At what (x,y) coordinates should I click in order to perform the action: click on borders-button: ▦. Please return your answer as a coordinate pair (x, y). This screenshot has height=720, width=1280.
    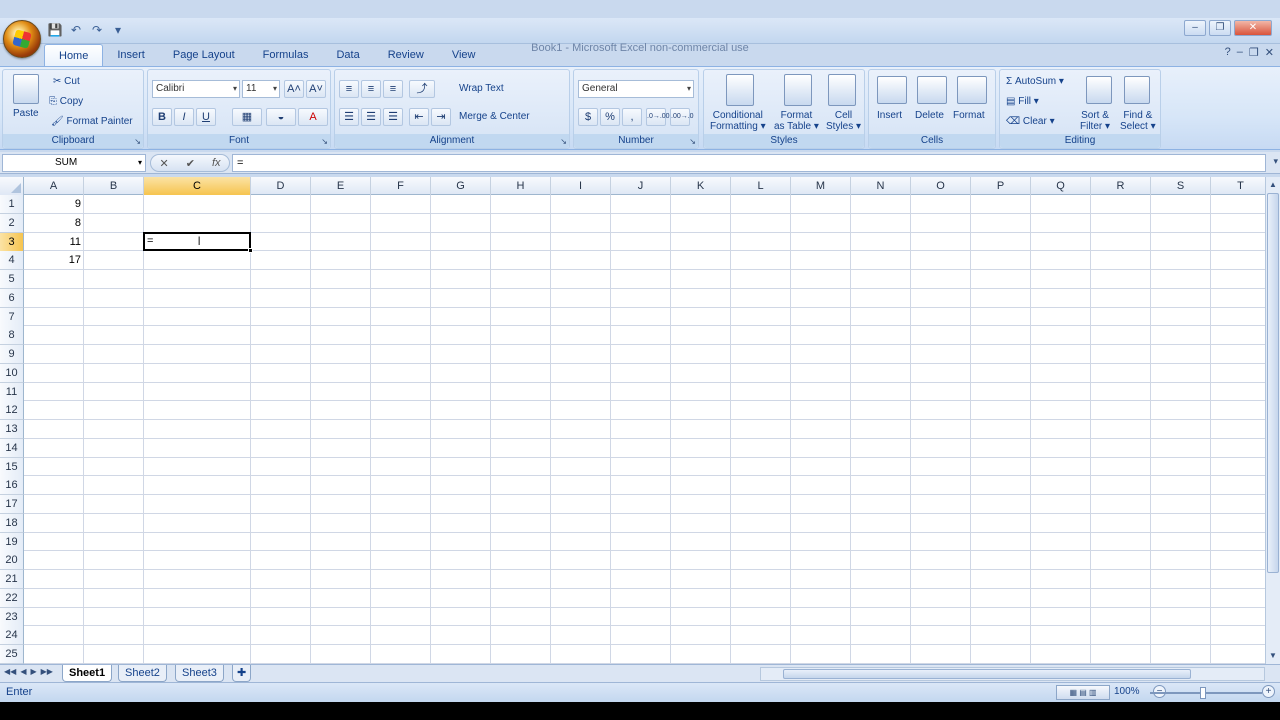
    Looking at the image, I should click on (247, 117).